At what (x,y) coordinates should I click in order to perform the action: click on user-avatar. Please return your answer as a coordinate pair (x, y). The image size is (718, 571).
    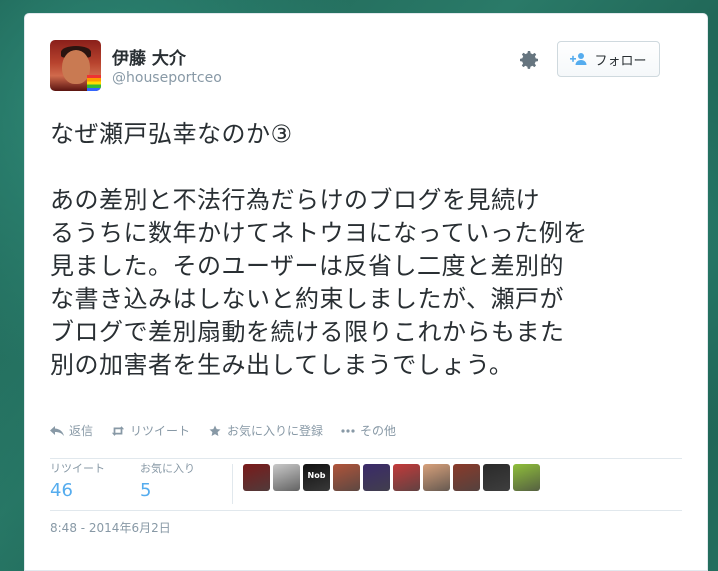
    Looking at the image, I should click on (75, 65).